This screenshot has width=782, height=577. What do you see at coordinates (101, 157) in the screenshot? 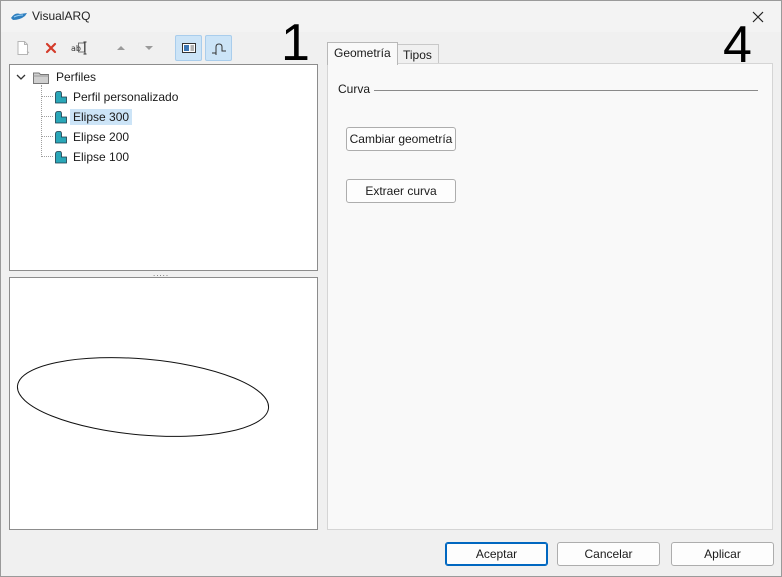
I see `tree-item-label: Elipse 100` at bounding box center [101, 157].